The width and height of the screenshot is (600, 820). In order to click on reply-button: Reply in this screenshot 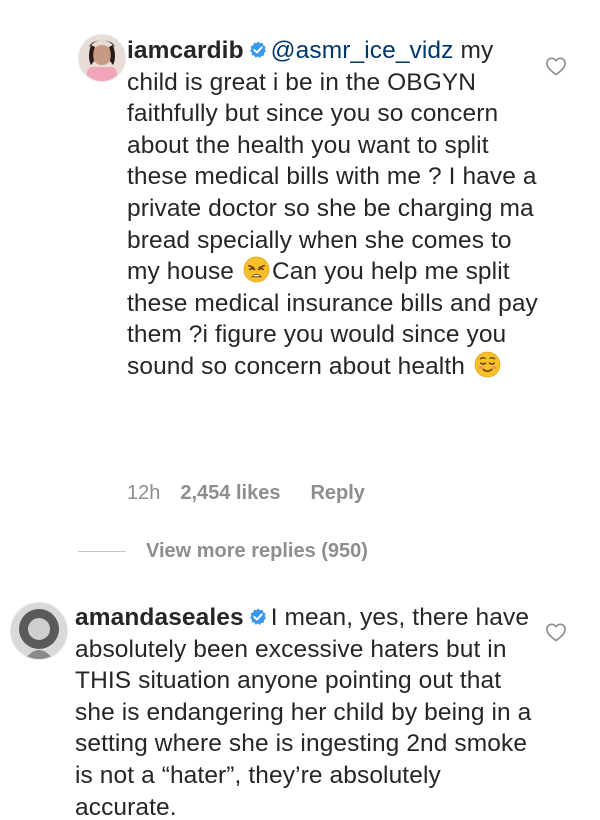, I will do `click(337, 493)`.